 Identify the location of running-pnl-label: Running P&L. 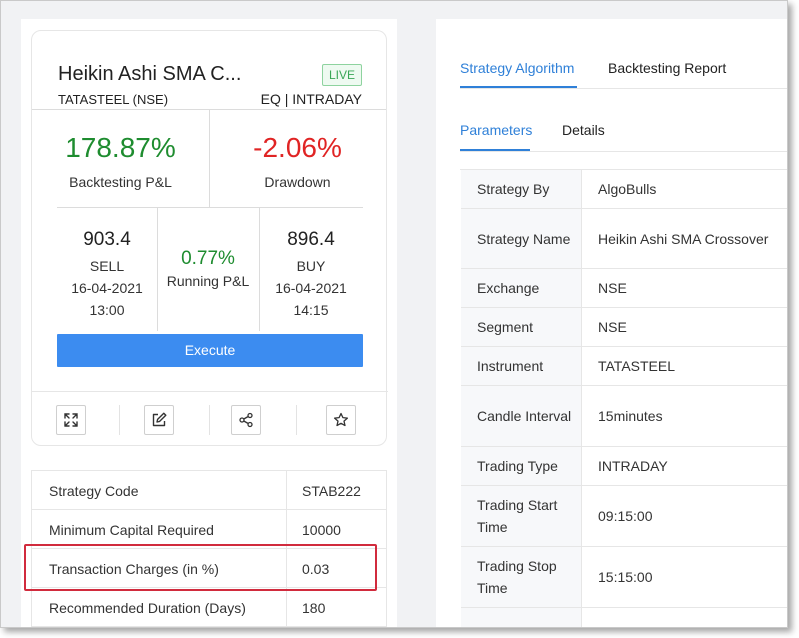
(208, 281).